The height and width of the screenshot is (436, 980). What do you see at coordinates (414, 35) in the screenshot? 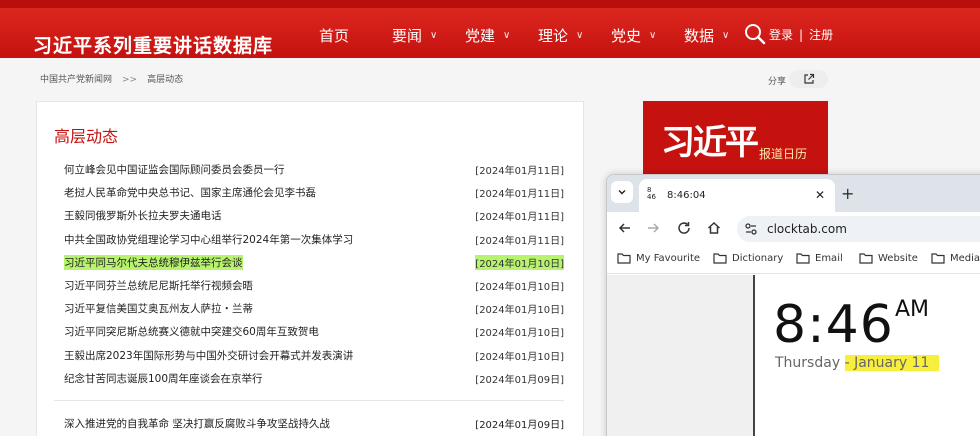
I see `nav-item-news: 要闻 ∨` at bounding box center [414, 35].